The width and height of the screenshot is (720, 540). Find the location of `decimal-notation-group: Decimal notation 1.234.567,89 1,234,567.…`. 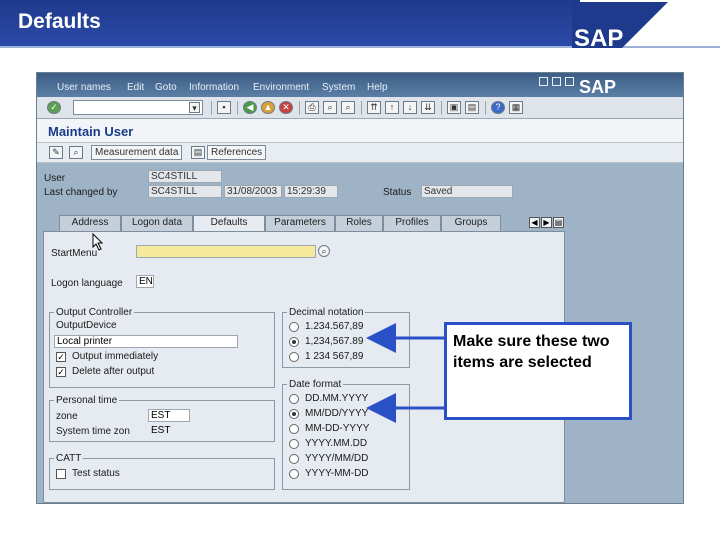

decimal-notation-group: Decimal notation 1.234.567,89 1,234,567.… is located at coordinates (346, 337).